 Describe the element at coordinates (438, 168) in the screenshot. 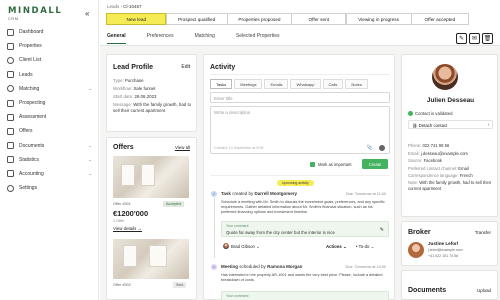

I see `contact-channel: Preferred contact channel: Email` at that location.